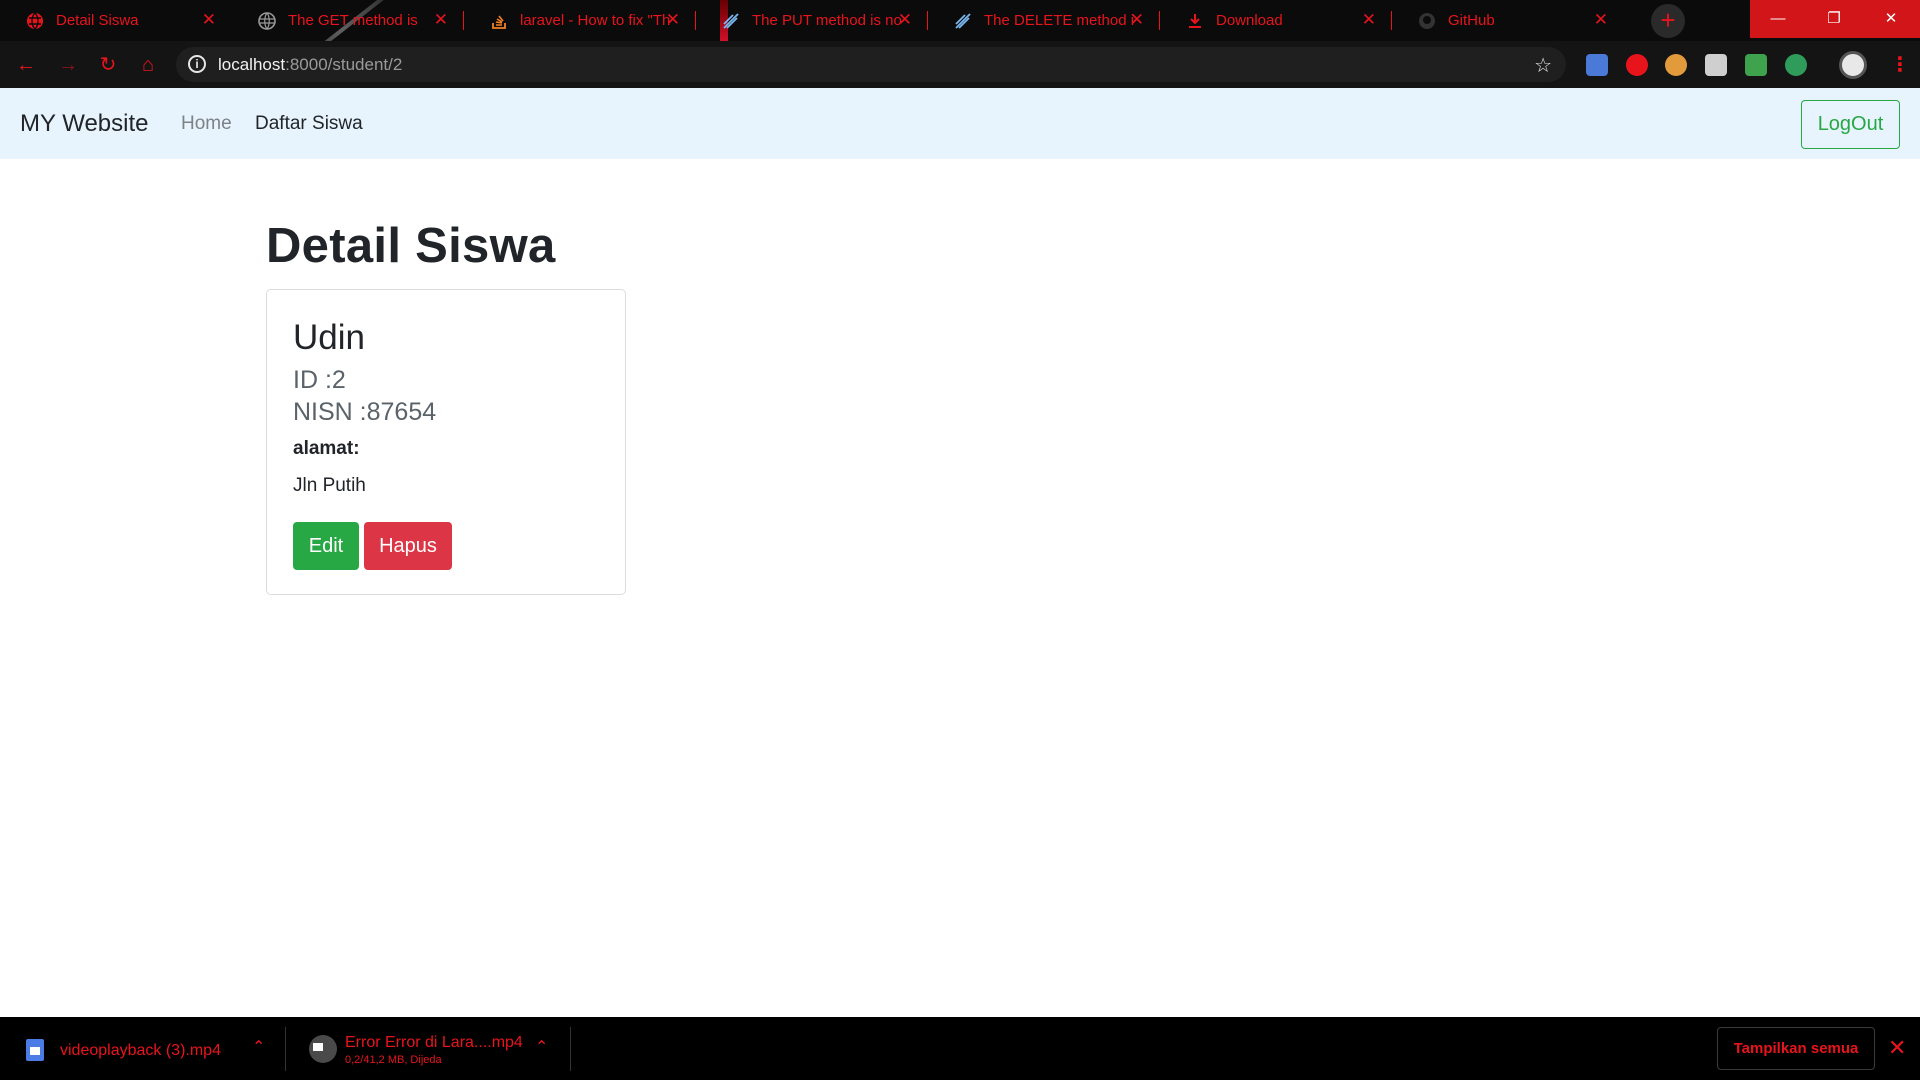  Describe the element at coordinates (1508, 20) in the screenshot. I see `tab-github: GitHub ✕` at that location.